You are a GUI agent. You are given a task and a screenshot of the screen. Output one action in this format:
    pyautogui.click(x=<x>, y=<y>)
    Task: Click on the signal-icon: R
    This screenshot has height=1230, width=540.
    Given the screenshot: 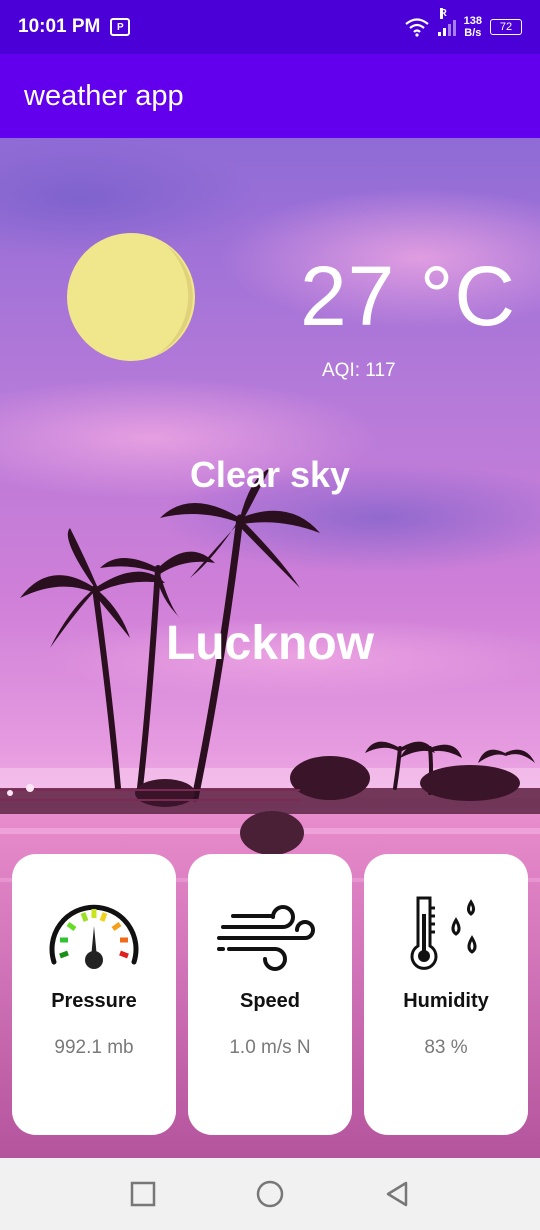 What is the action you would take?
    pyautogui.click(x=446, y=22)
    